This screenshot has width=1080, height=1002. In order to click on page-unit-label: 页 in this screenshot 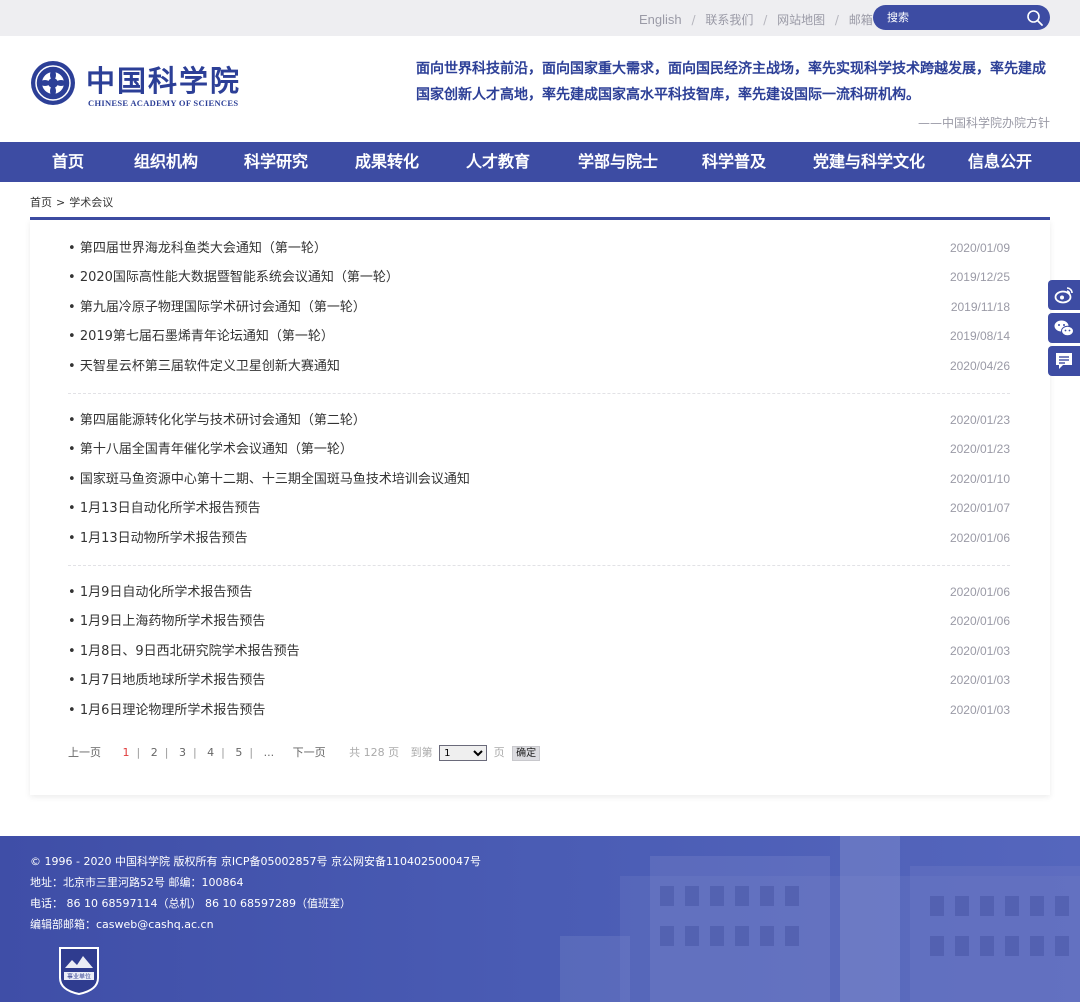, I will do `click(499, 752)`.